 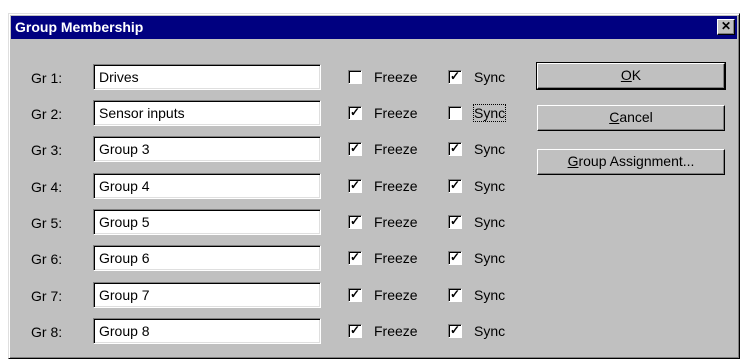 I want to click on group-row: Gr 5: ✓ Freeze ✓ Sync, so click(x=269, y=222).